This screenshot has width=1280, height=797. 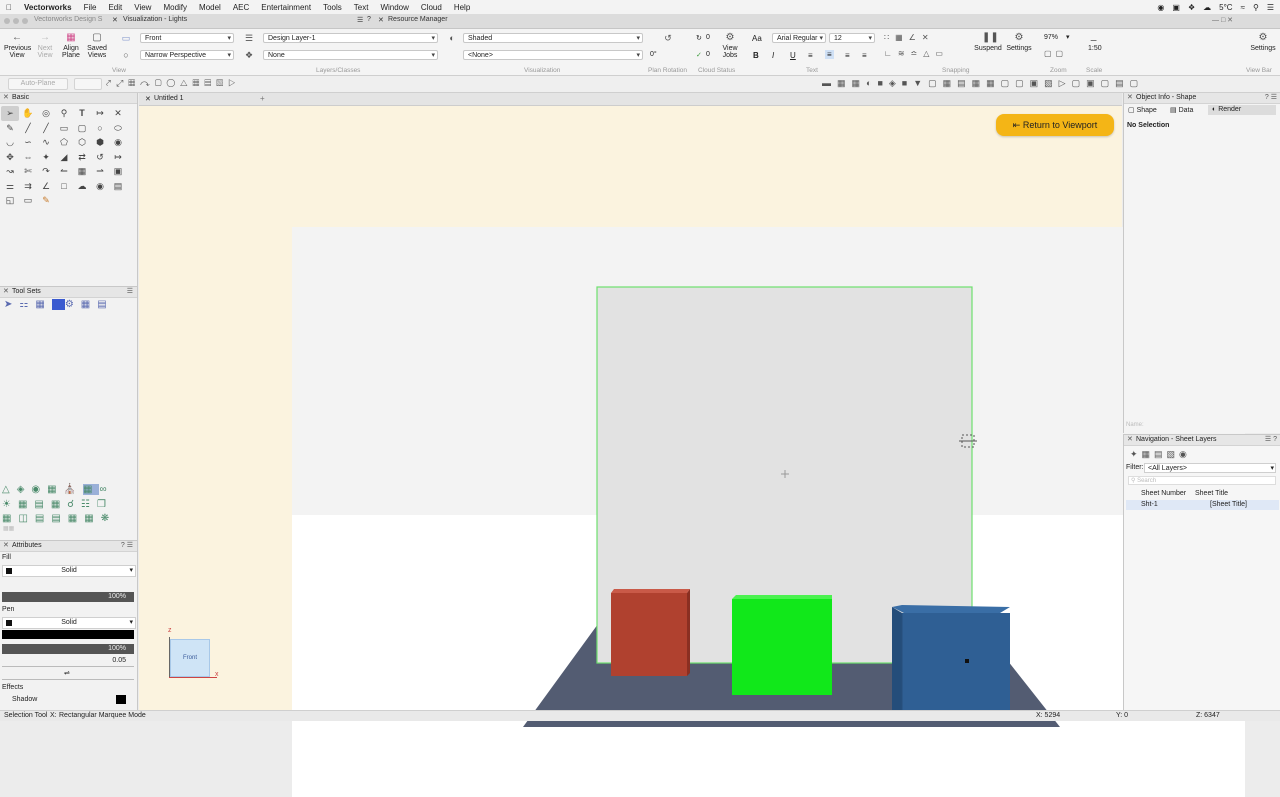 What do you see at coordinates (142, 7) in the screenshot?
I see `menu-view: View` at bounding box center [142, 7].